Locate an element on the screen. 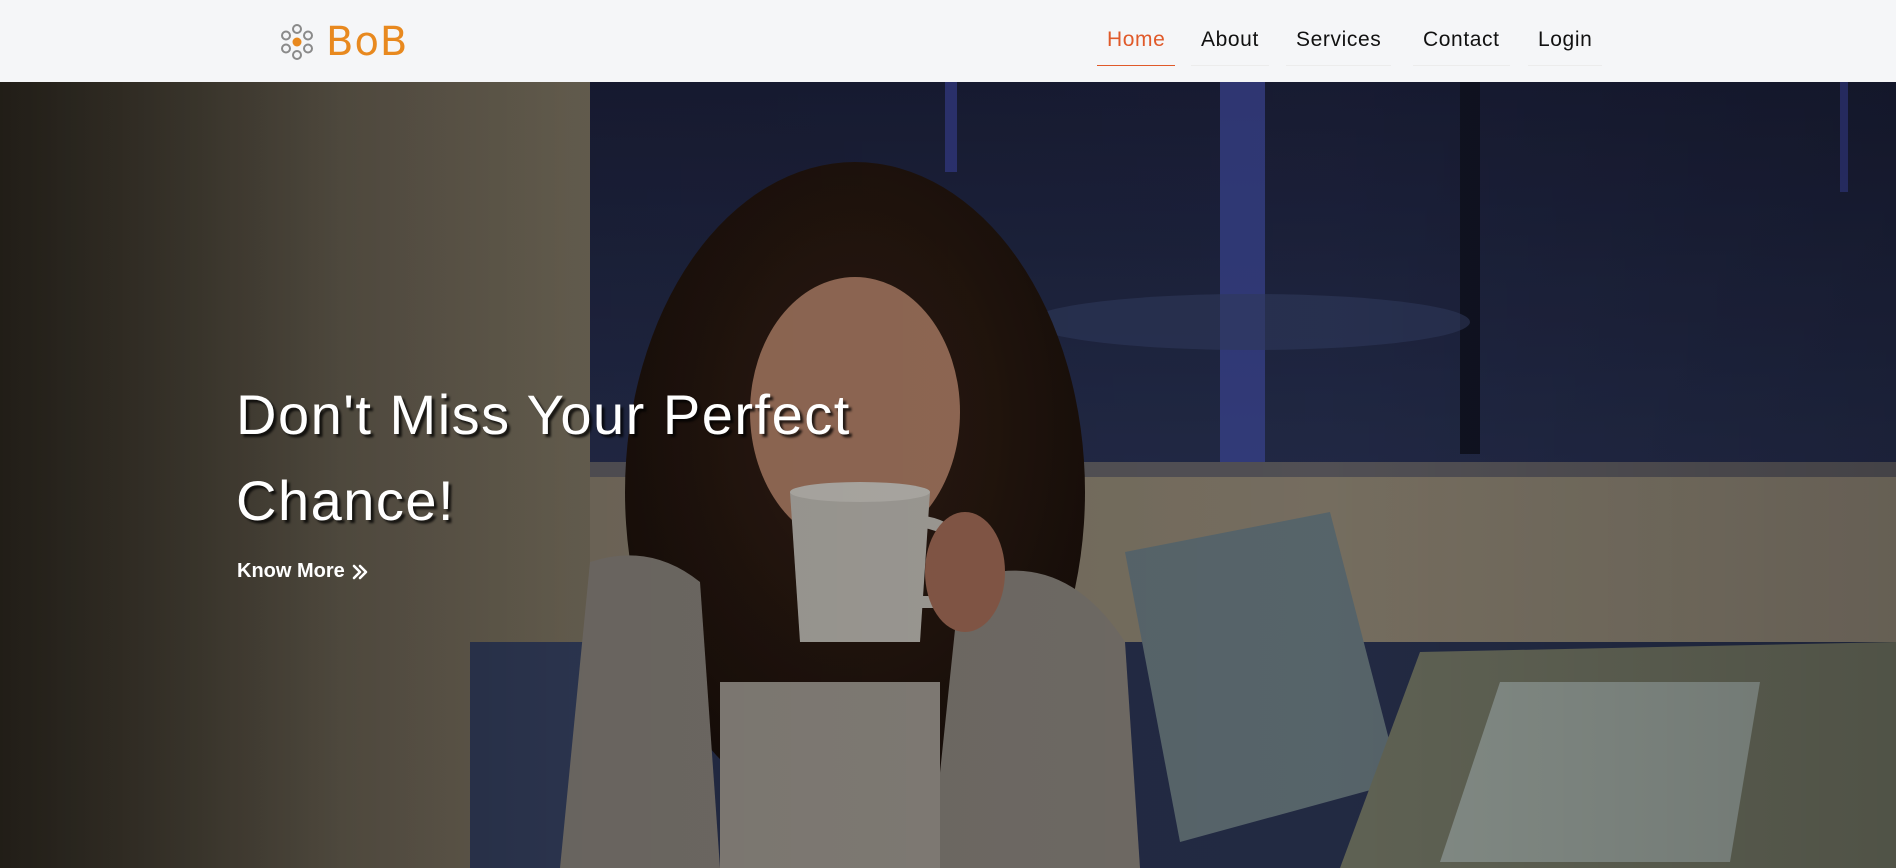 This screenshot has height=868, width=1896. brand-name: BoB is located at coordinates (367, 42).